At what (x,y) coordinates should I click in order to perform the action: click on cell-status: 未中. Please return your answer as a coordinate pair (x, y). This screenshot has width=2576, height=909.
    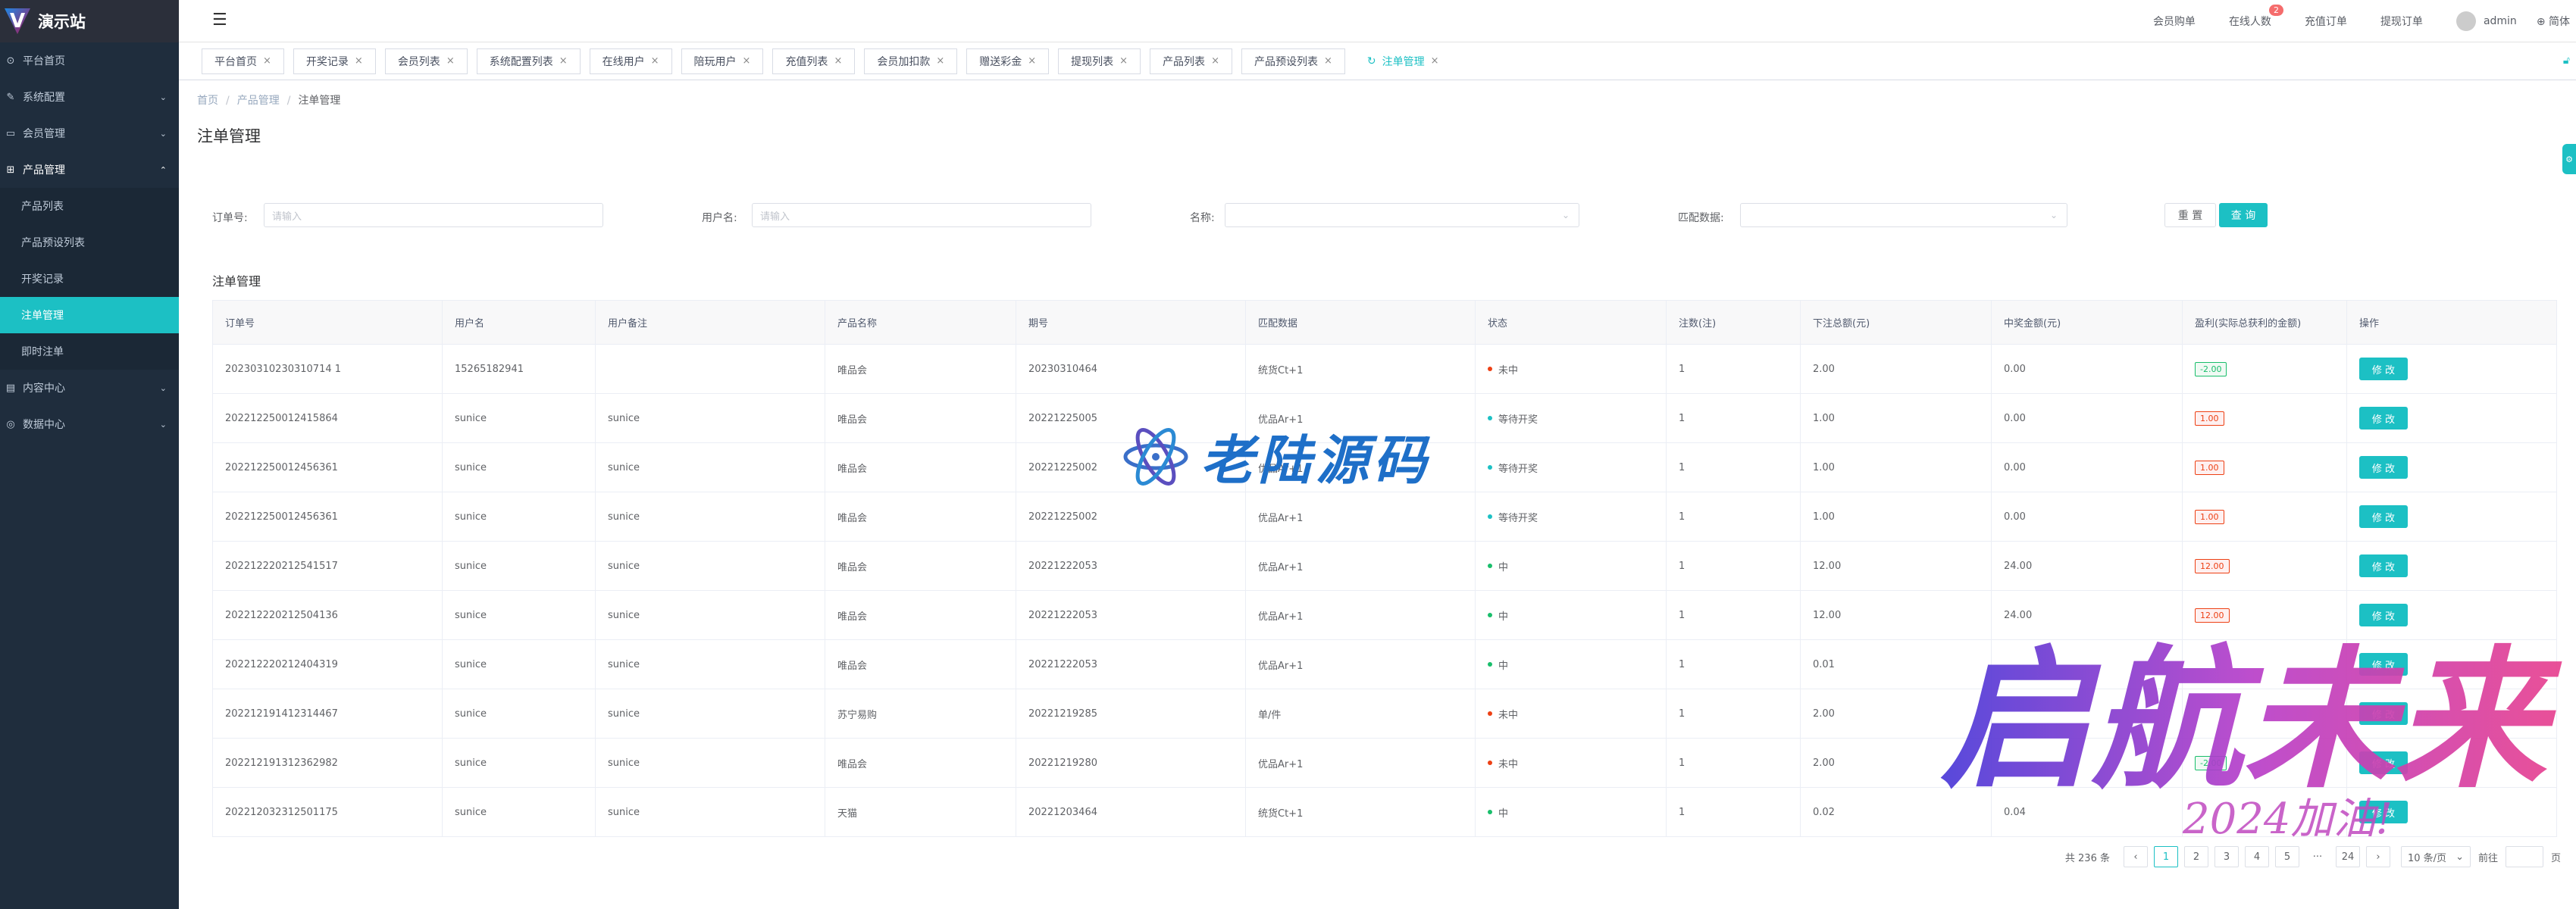
    Looking at the image, I should click on (1571, 369).